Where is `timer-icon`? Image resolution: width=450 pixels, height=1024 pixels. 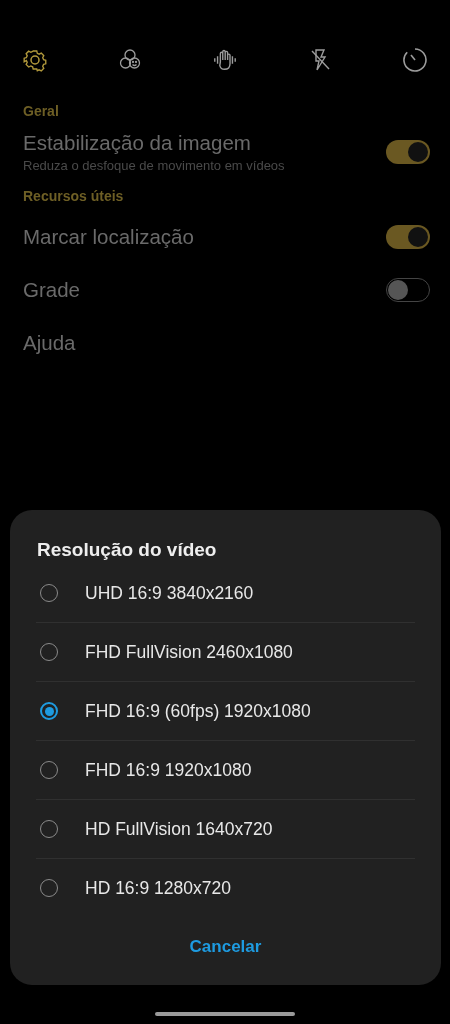
timer-icon is located at coordinates (415, 60).